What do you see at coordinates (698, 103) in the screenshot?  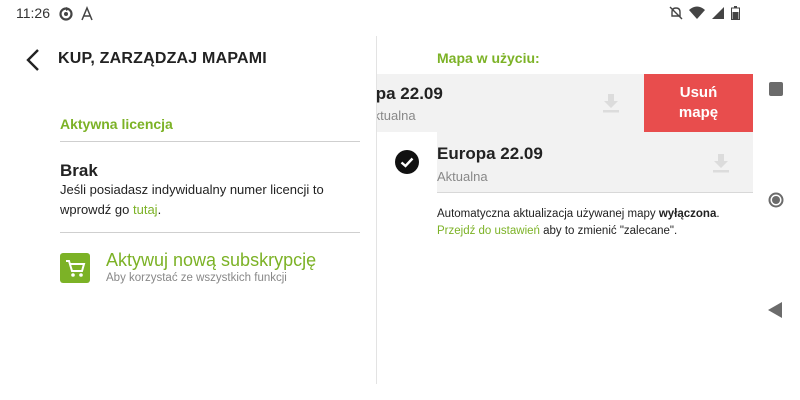 I see `delete-map-button: Usuń mapę` at bounding box center [698, 103].